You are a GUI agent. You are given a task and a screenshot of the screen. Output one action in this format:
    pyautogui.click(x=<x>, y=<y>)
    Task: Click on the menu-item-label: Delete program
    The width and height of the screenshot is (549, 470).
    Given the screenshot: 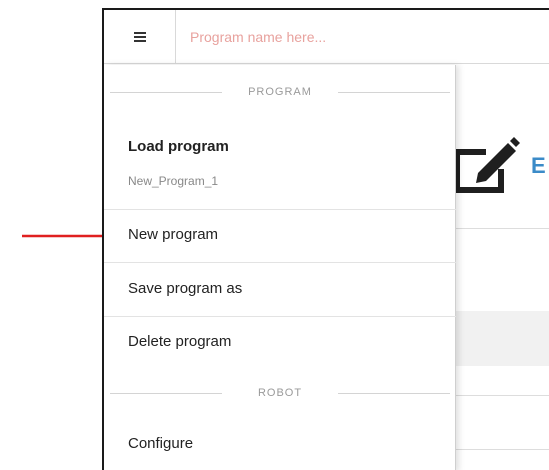 What is the action you would take?
    pyautogui.click(x=180, y=341)
    